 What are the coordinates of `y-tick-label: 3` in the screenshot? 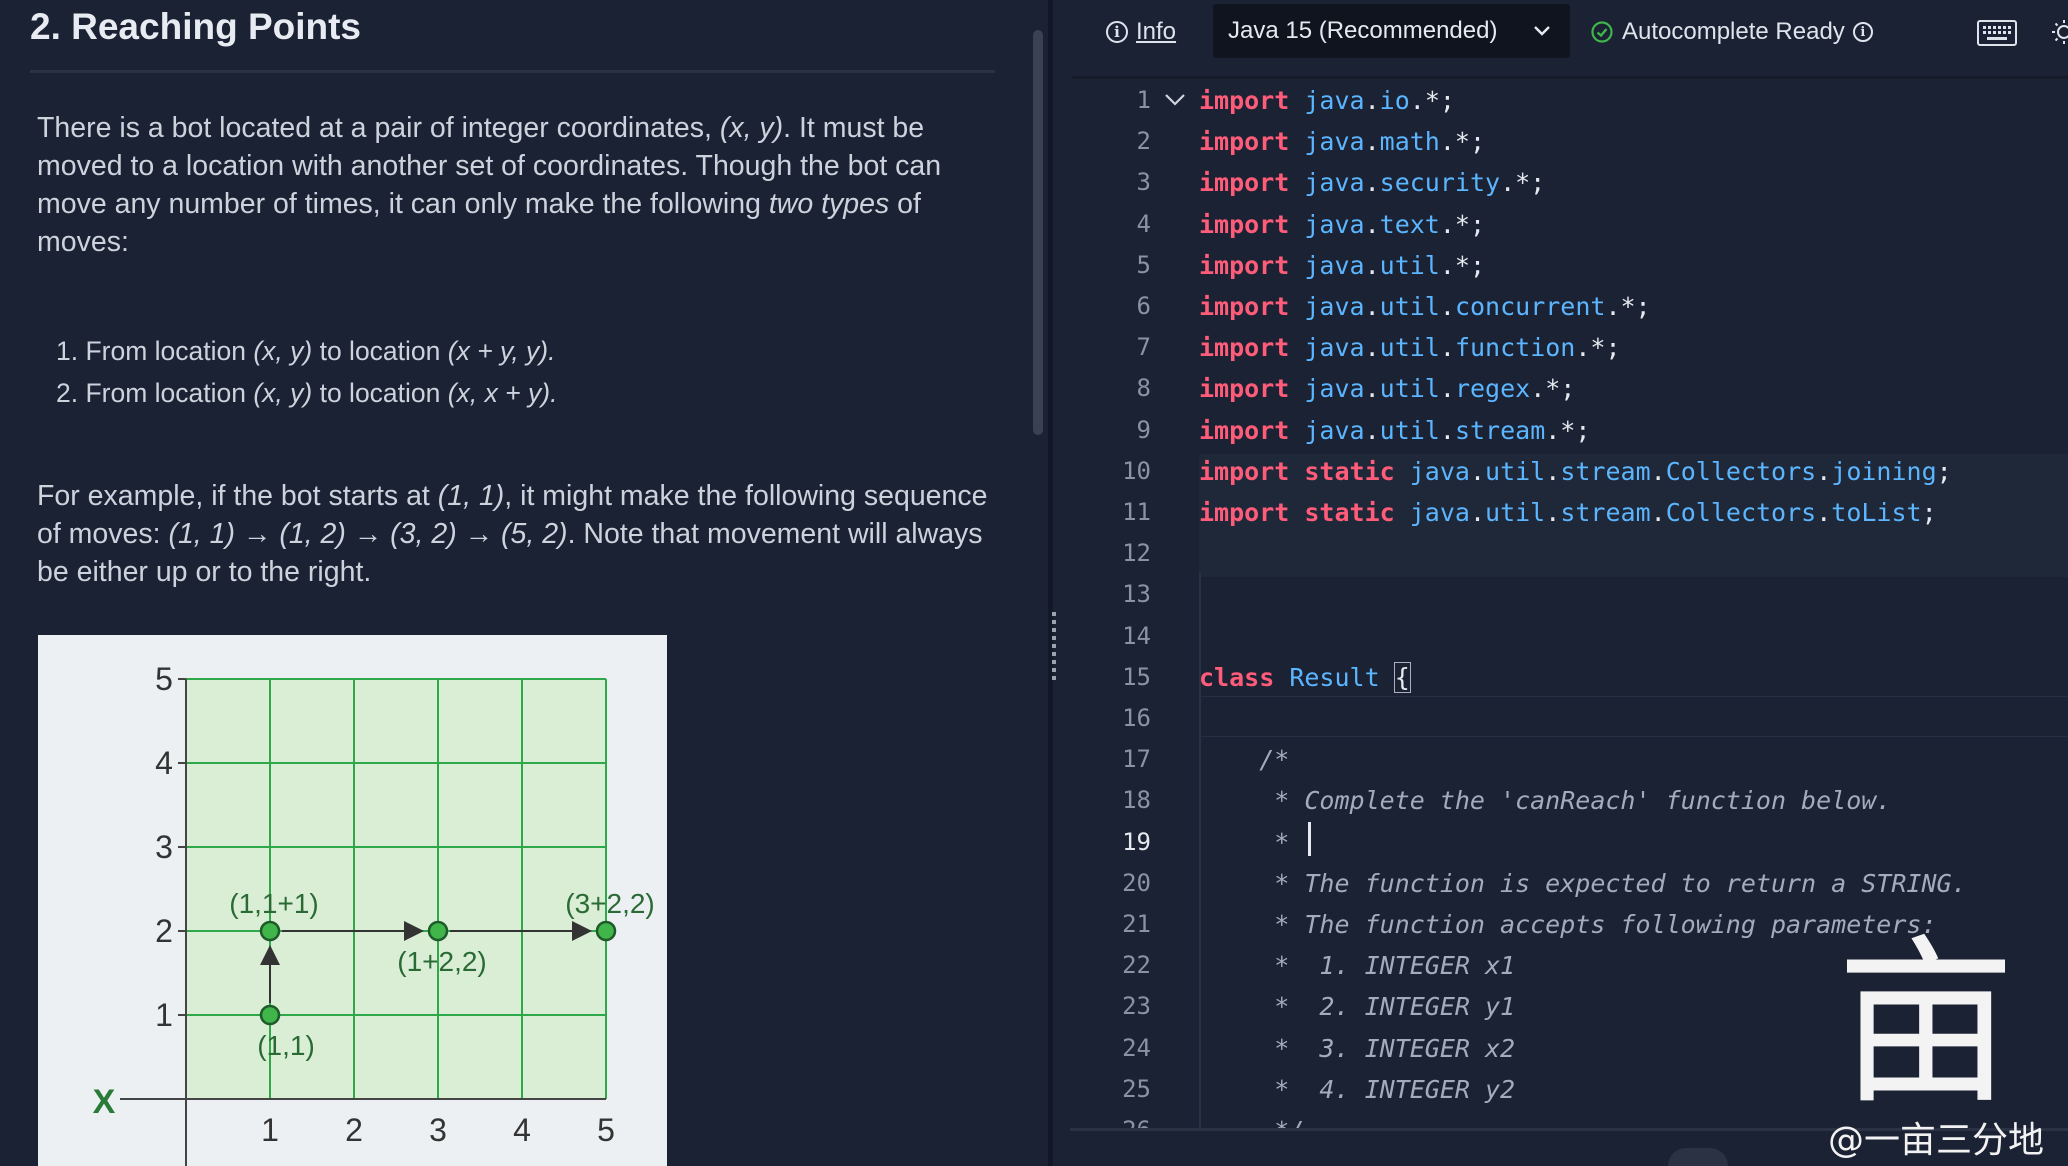 It's located at (164, 847).